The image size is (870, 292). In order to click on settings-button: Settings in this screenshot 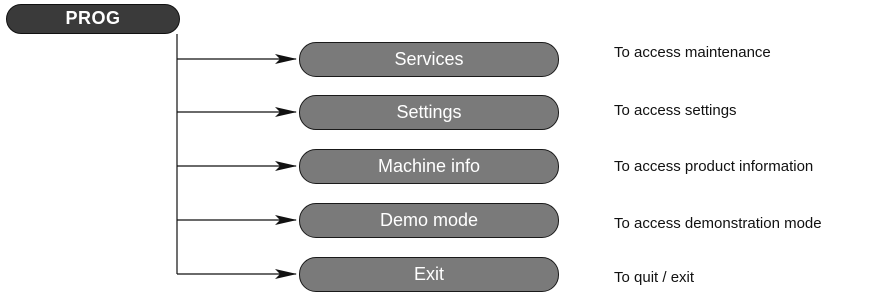, I will do `click(429, 112)`.